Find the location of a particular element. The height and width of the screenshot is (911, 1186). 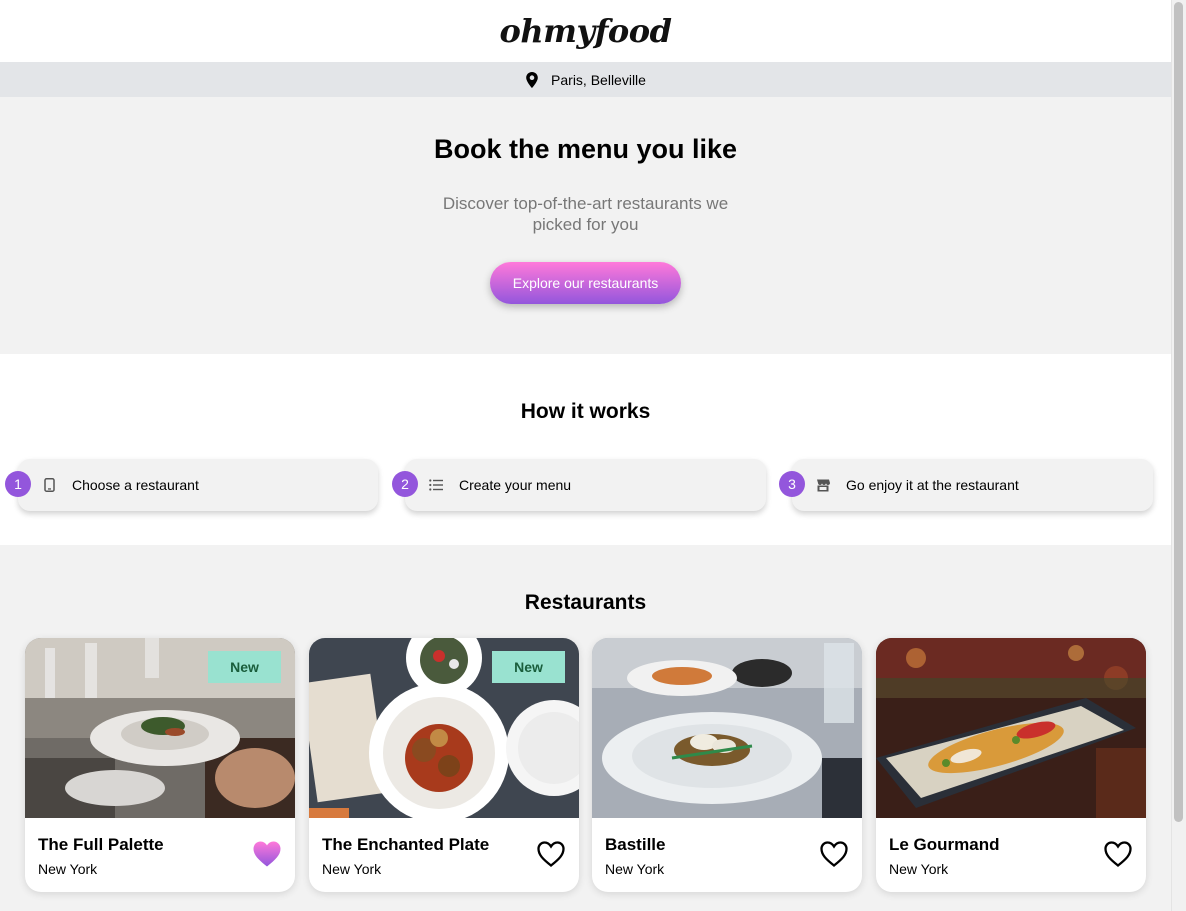

restaurant-card-bastille: Bastille New York is located at coordinates (727, 765).